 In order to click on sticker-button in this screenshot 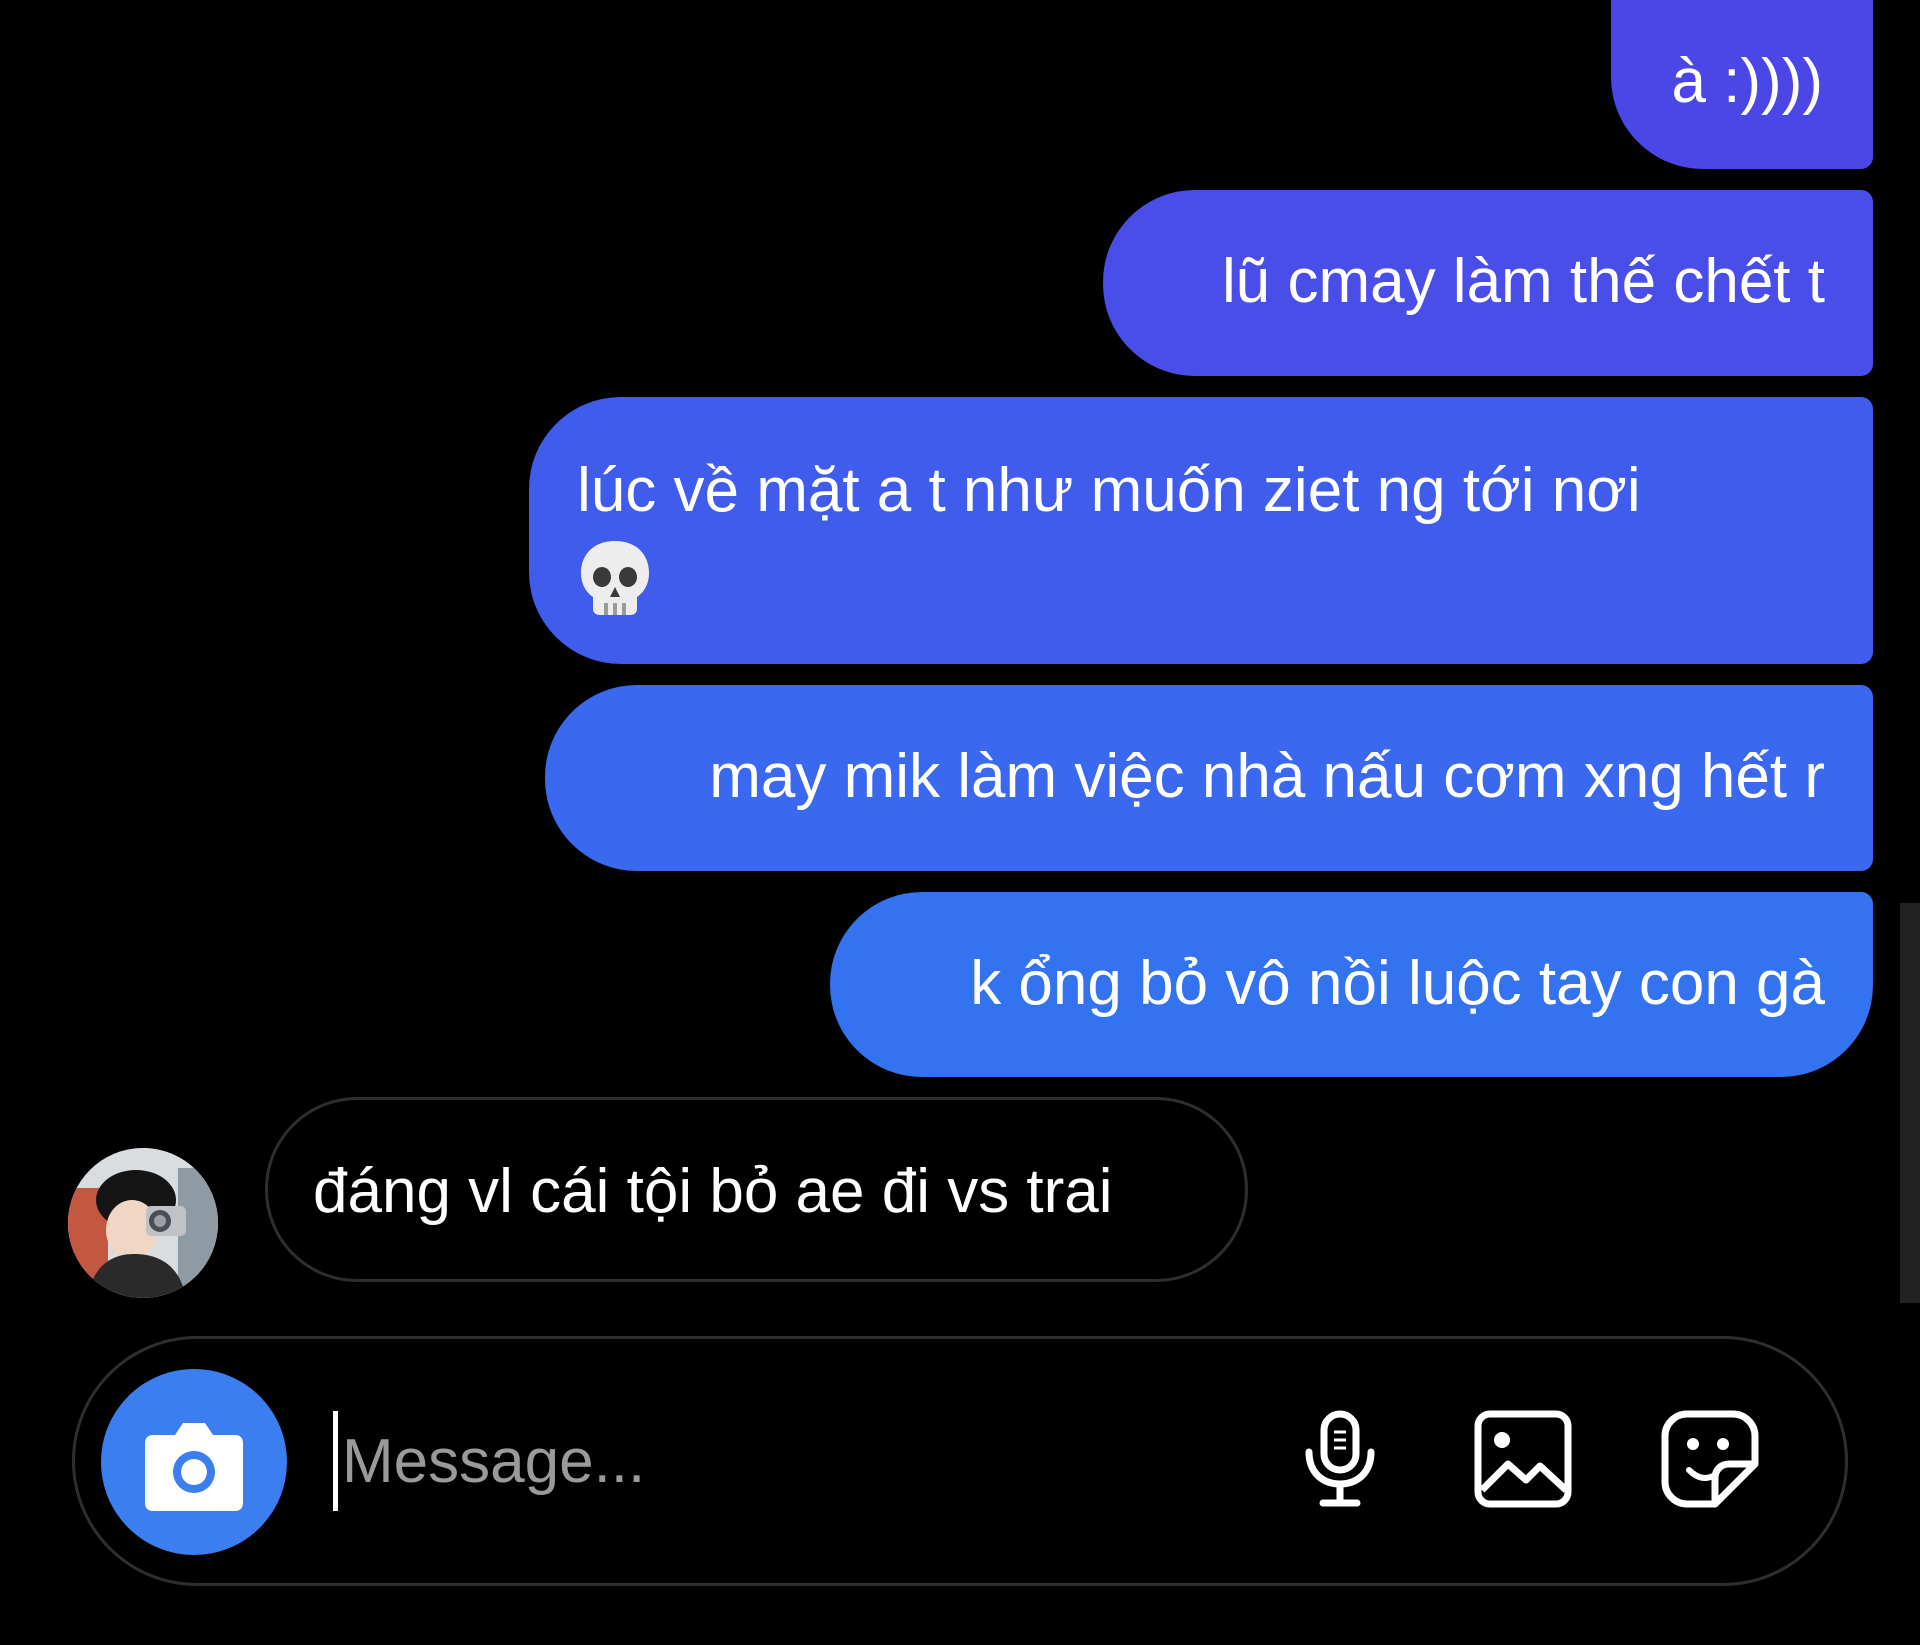, I will do `click(1710, 1459)`.